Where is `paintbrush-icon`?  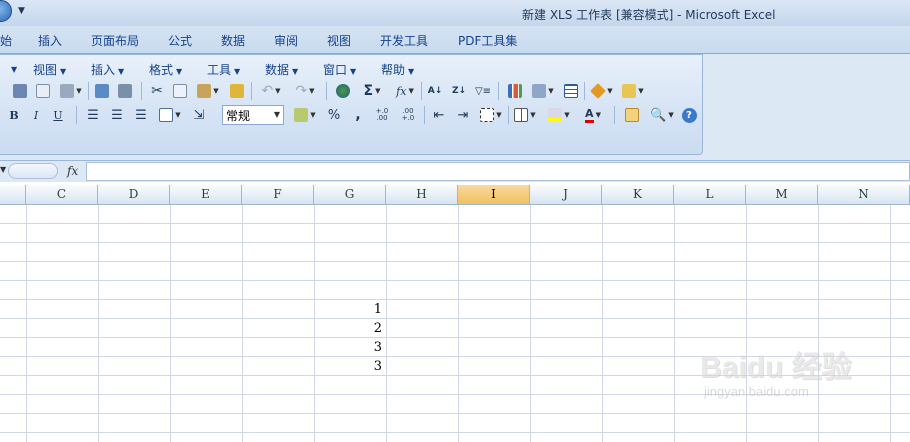 paintbrush-icon is located at coordinates (237, 91).